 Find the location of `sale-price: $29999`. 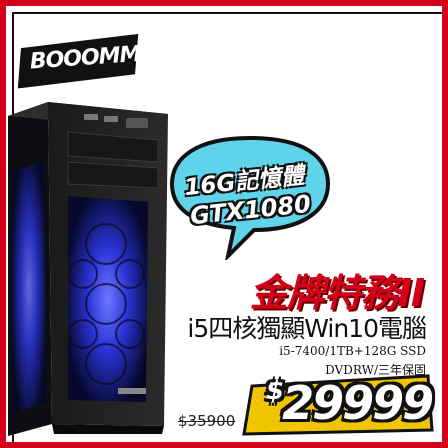

sale-price: $29999 is located at coordinates (350, 403).